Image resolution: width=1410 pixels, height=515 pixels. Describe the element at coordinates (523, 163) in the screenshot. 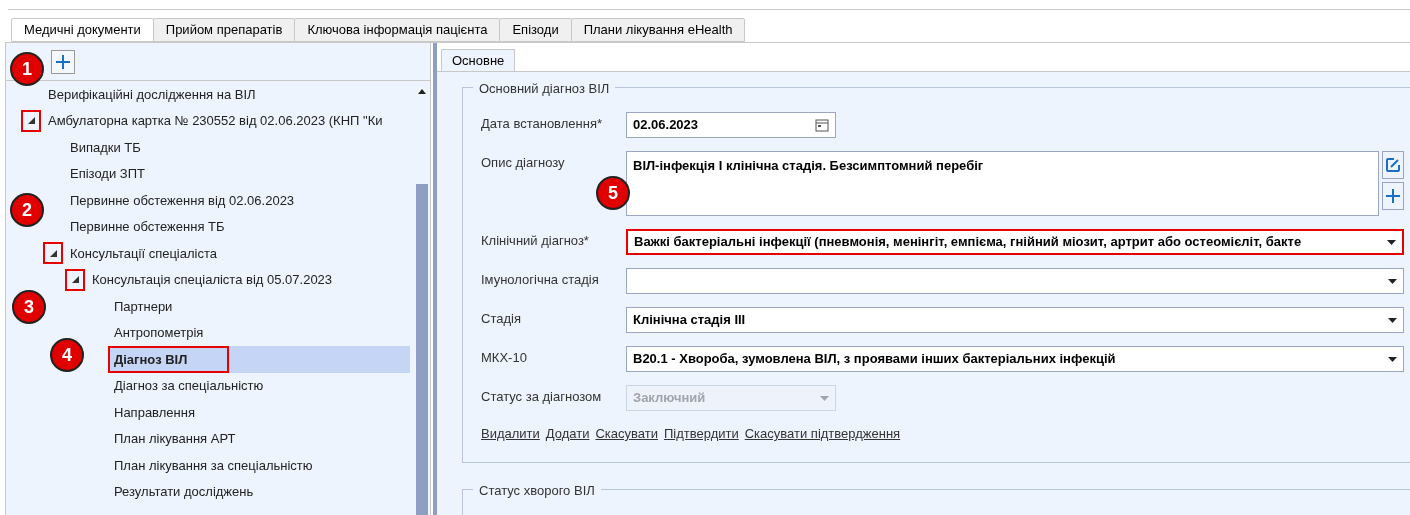

I see `field-label: Опис діагнозу` at that location.